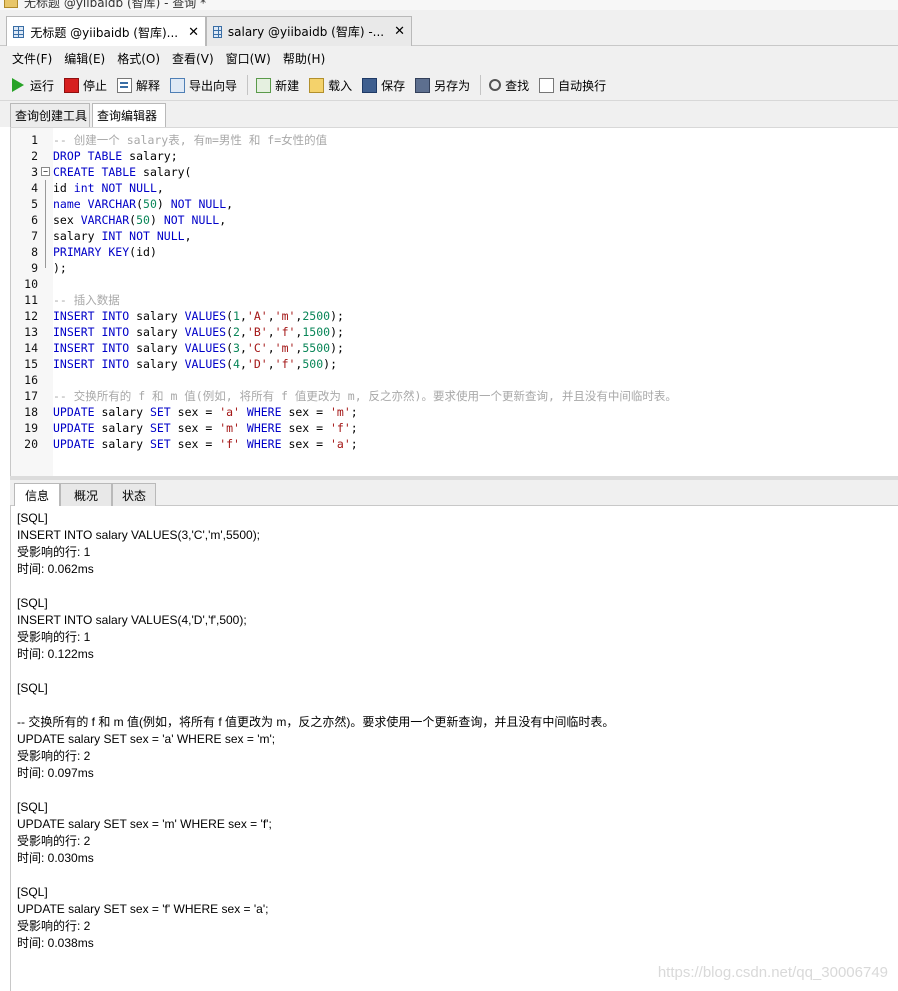 The image size is (898, 991). What do you see at coordinates (449, 114) in the screenshot?
I see `editor-mode-tabs: 查询创建工具 查询编辑器` at bounding box center [449, 114].